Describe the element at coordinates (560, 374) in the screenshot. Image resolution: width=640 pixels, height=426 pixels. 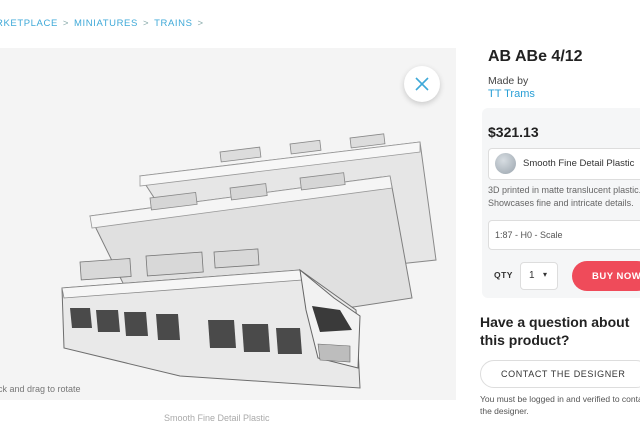
I see `contact-designer-button: CONTACT THE DESIGNER` at that location.